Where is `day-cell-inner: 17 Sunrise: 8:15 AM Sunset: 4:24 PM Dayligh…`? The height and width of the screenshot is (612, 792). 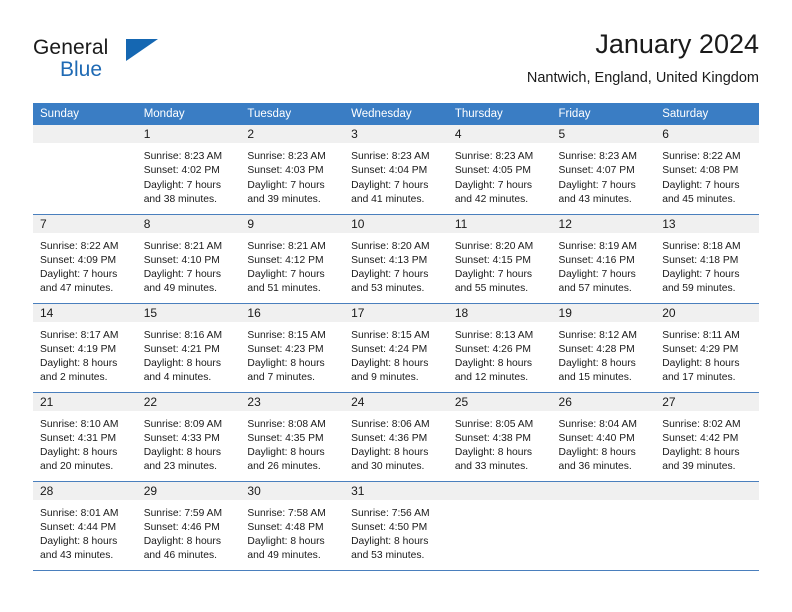 day-cell-inner: 17 Sunrise: 8:15 AM Sunset: 4:24 PM Dayligh… is located at coordinates (396, 347).